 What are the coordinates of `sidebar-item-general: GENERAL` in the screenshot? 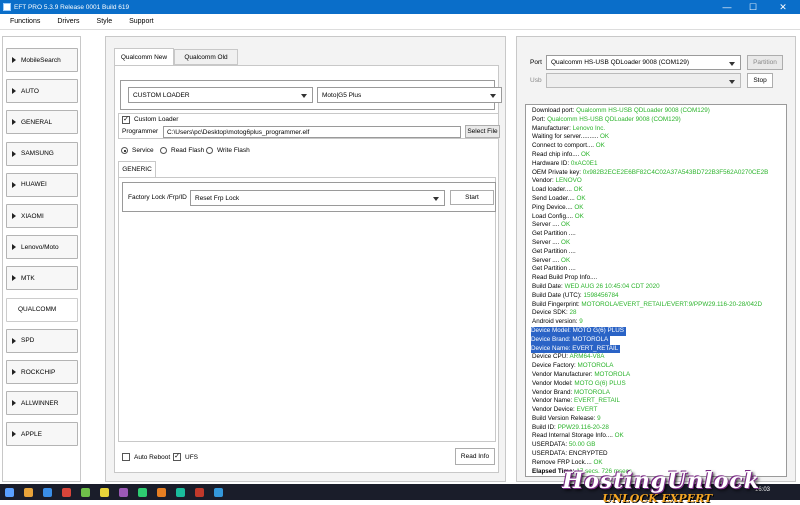 It's located at (42, 122).